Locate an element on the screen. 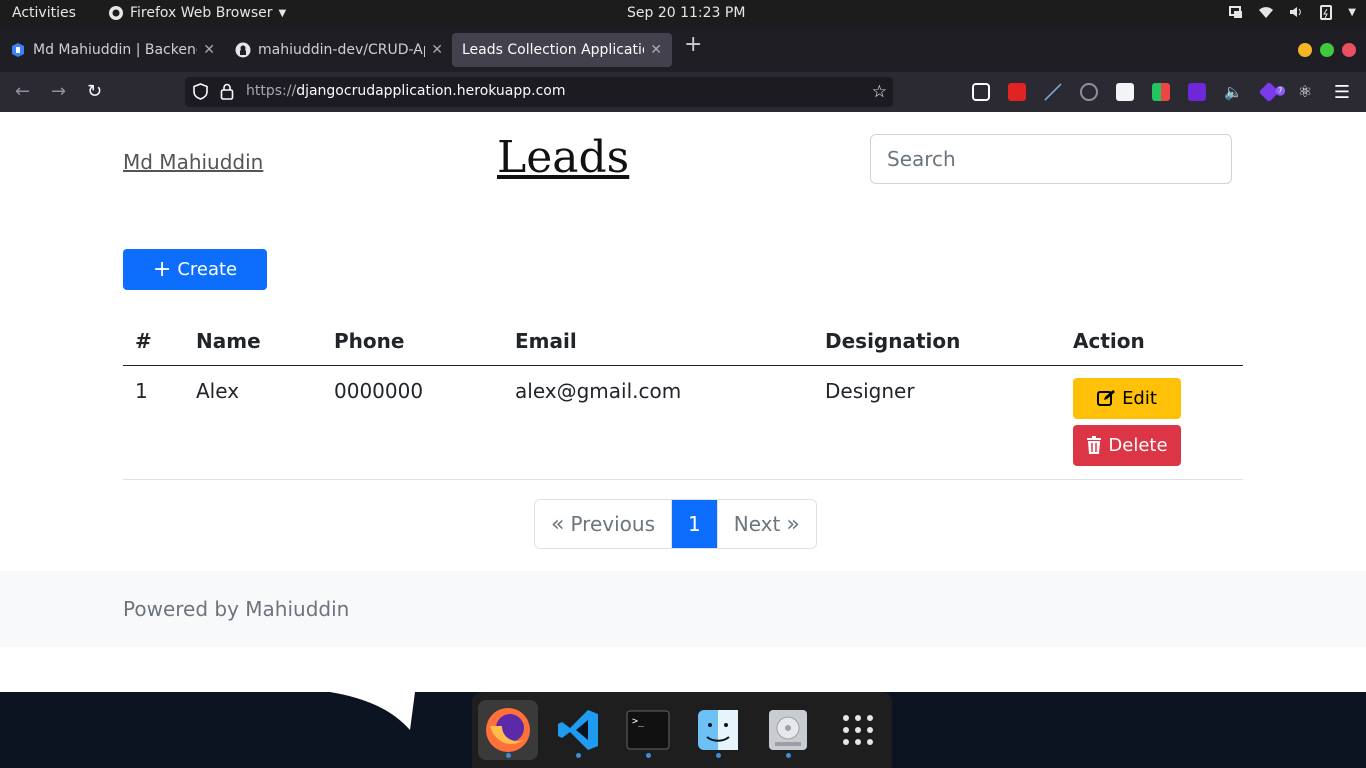  page-title: Leads is located at coordinates (563, 157).